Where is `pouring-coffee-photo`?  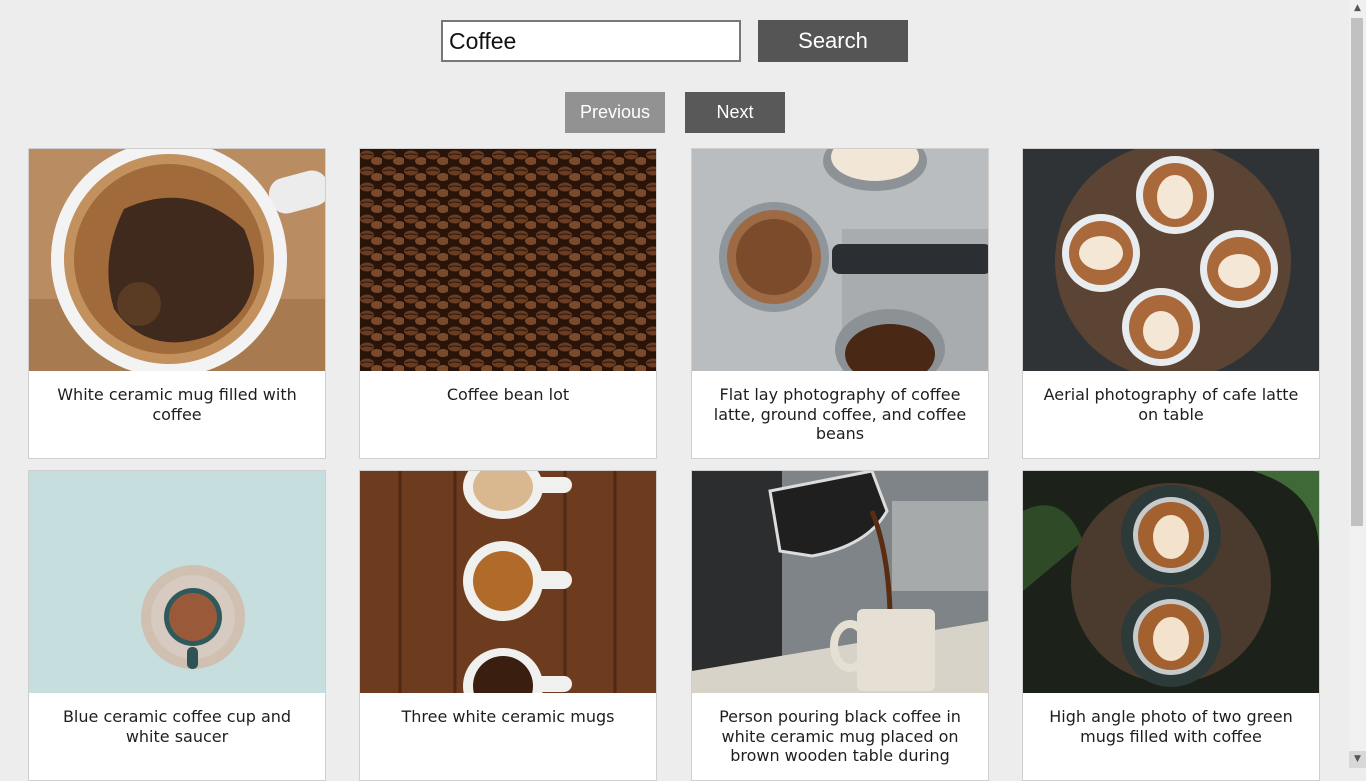 pouring-coffee-photo is located at coordinates (840, 582).